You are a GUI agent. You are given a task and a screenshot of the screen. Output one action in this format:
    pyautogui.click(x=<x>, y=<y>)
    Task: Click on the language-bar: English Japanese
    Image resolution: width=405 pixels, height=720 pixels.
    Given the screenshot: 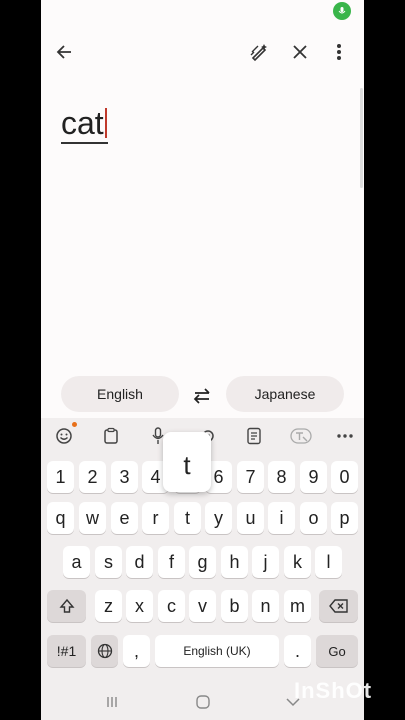 What is the action you would take?
    pyautogui.click(x=202, y=396)
    